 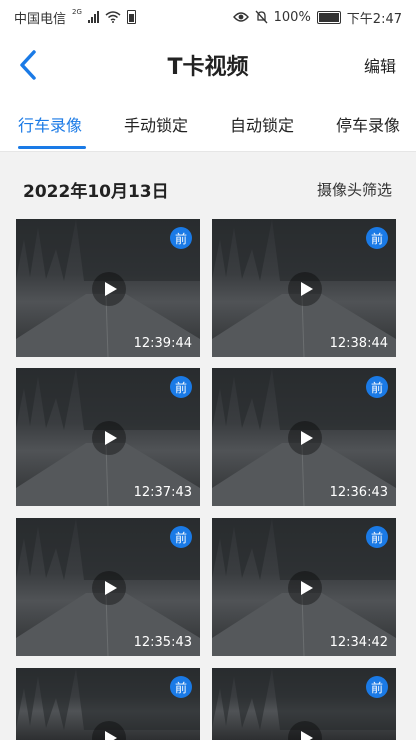 I want to click on video-time: 12:39:44, so click(x=162, y=343).